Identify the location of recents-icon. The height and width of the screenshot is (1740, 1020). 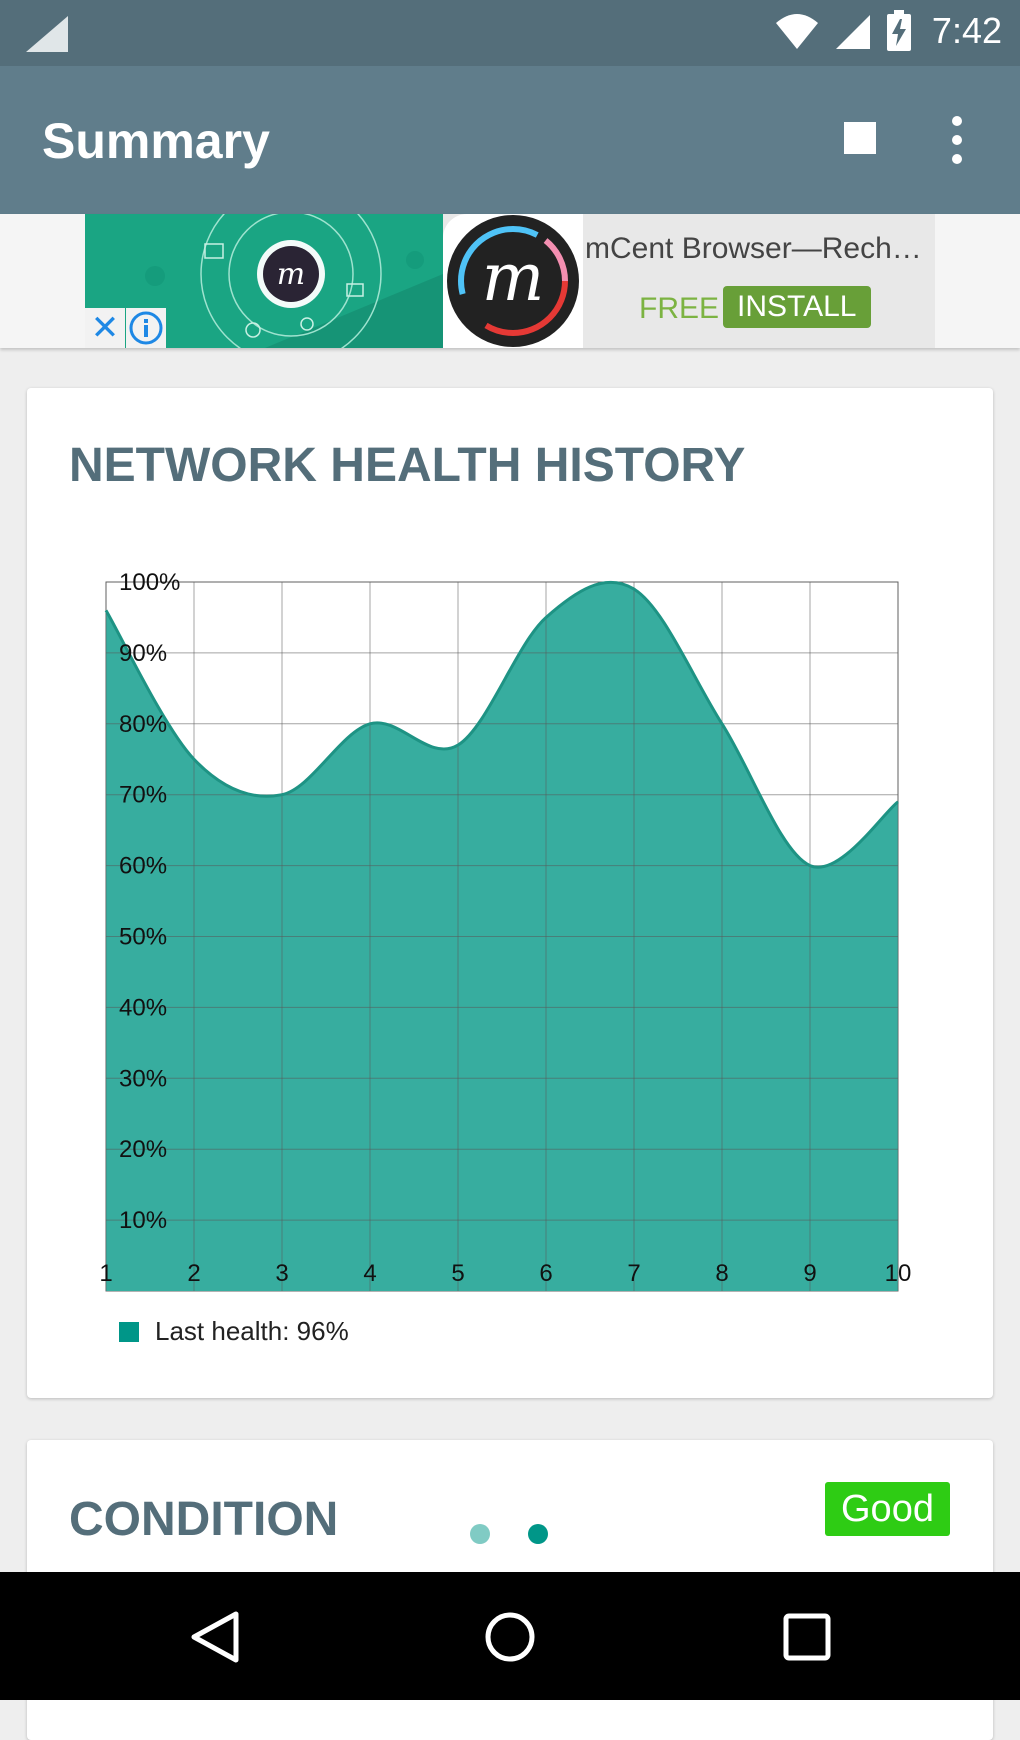
(807, 1637).